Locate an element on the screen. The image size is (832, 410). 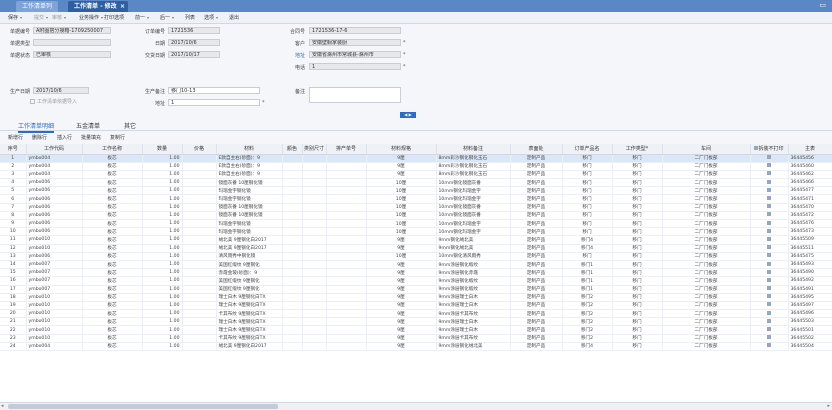
table-cell: 36445502 is located at coordinates (810, 338).